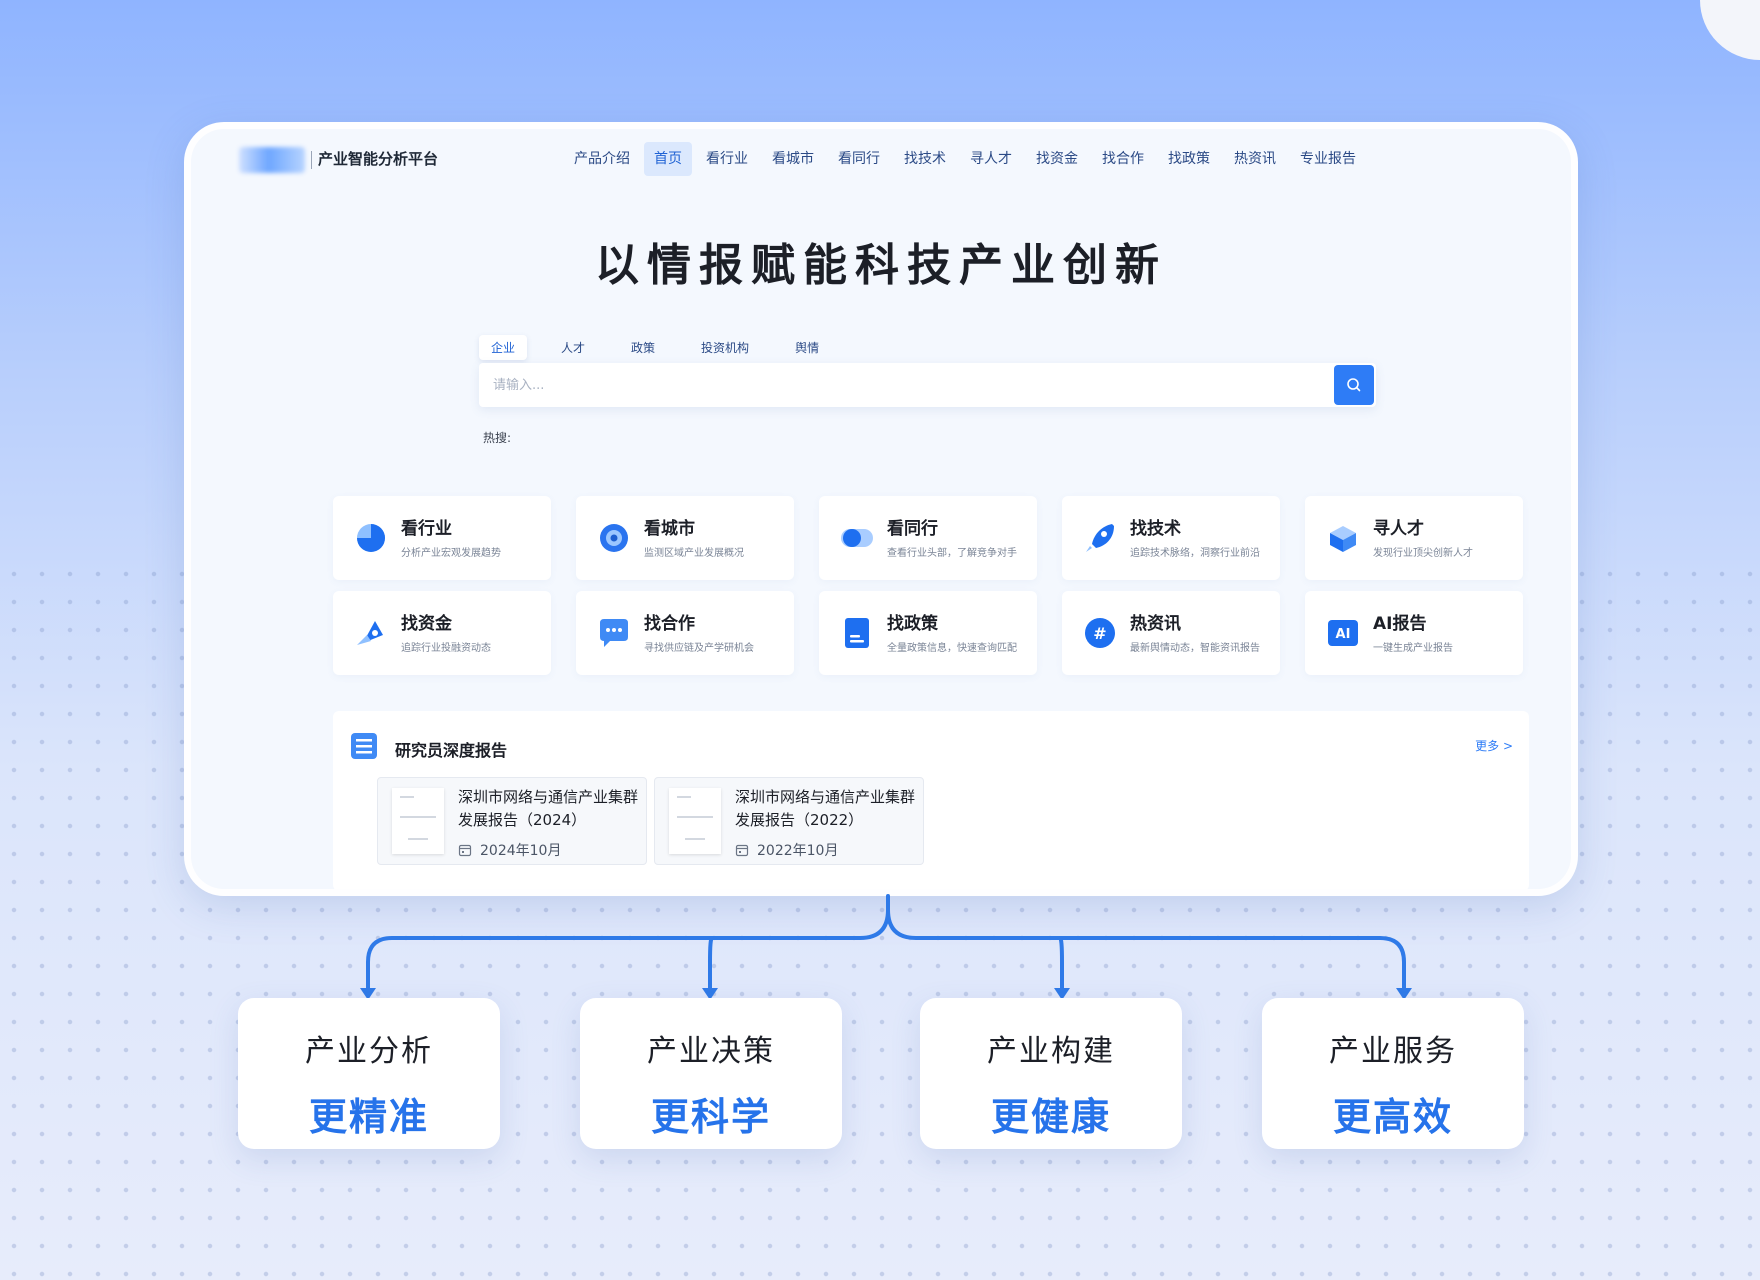 The image size is (1760, 1280). Describe the element at coordinates (426, 624) in the screenshot. I see `module-title: 找资金` at that location.